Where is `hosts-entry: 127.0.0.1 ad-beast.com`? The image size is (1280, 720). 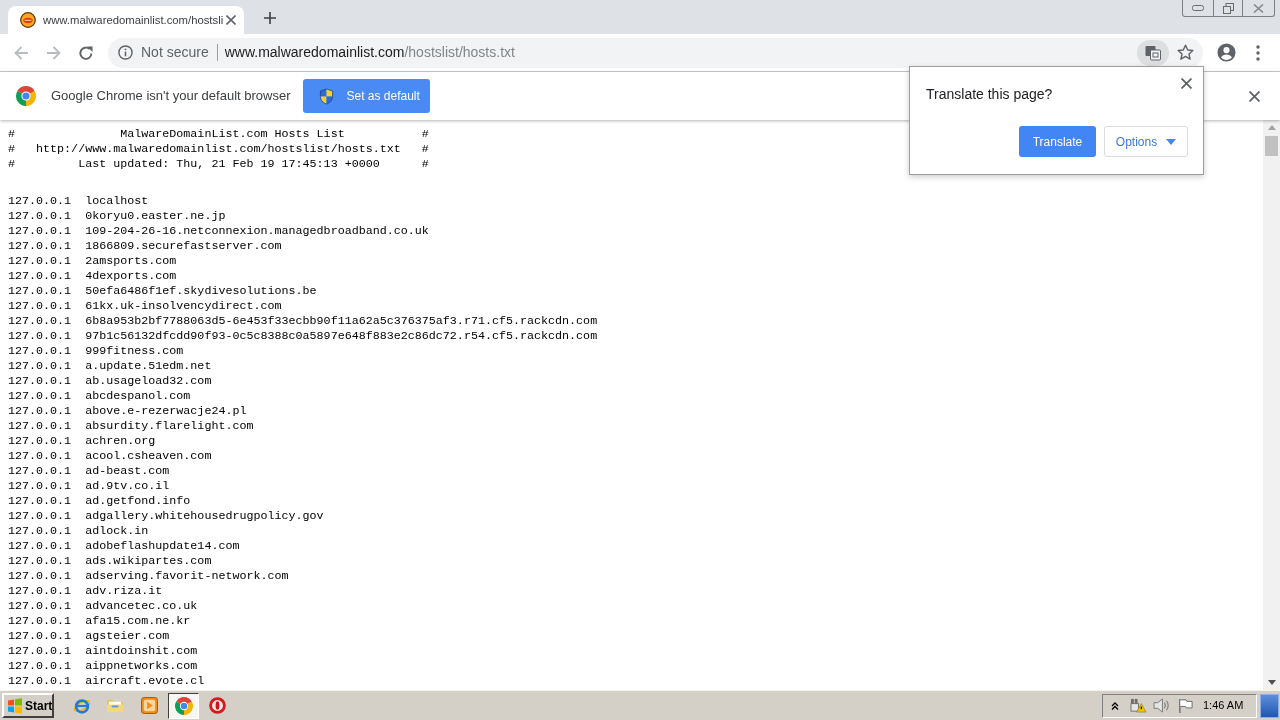 hosts-entry: 127.0.0.1 ad-beast.com is located at coordinates (89, 471).